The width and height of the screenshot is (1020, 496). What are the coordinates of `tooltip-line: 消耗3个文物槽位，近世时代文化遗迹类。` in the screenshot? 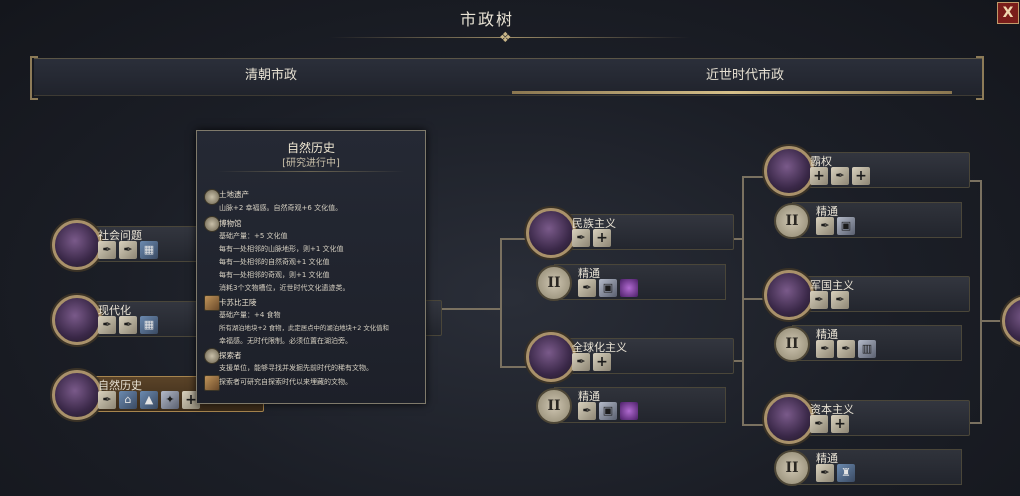 It's located at (284, 288).